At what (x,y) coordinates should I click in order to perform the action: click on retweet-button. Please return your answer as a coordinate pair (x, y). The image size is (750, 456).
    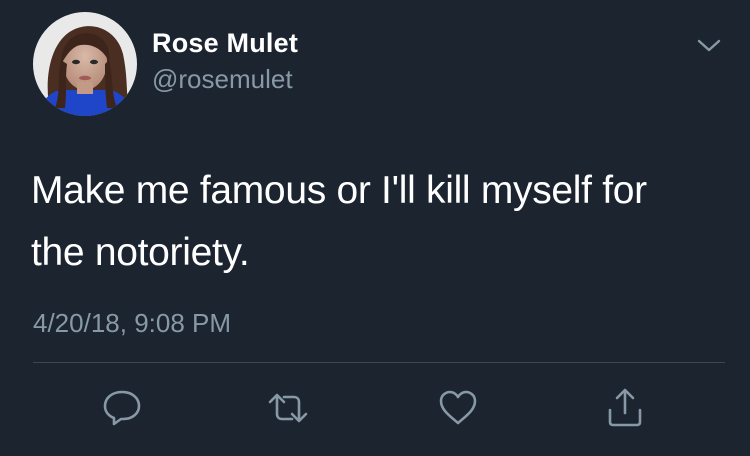
    Looking at the image, I should click on (288, 408).